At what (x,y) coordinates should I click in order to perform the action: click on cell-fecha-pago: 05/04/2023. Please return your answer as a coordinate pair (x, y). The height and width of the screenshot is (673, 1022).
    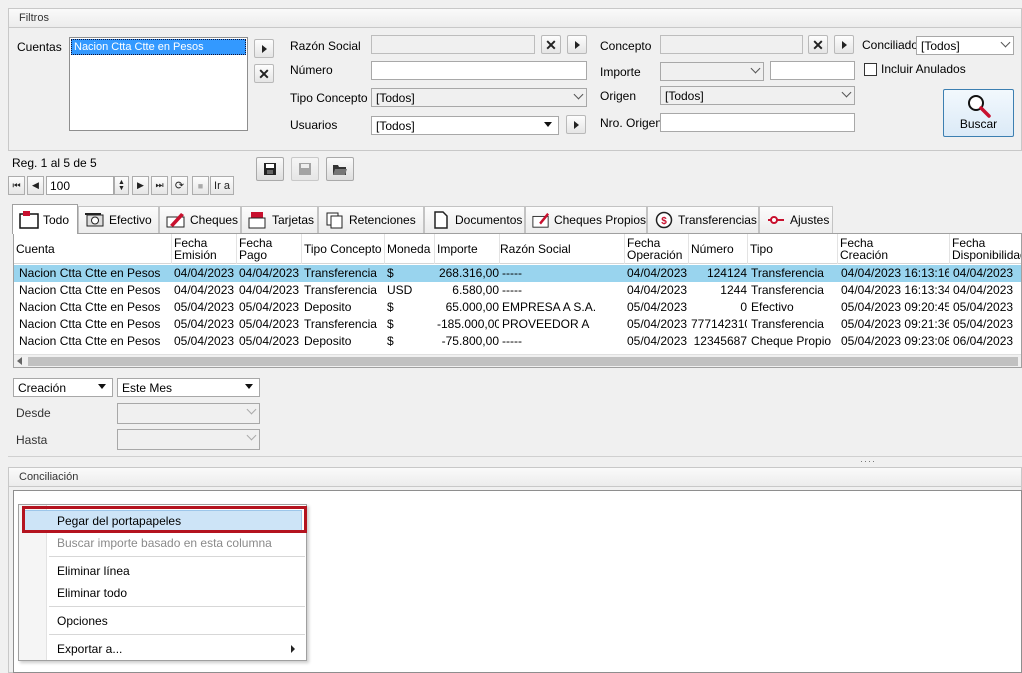
    Looking at the image, I should click on (269, 307).